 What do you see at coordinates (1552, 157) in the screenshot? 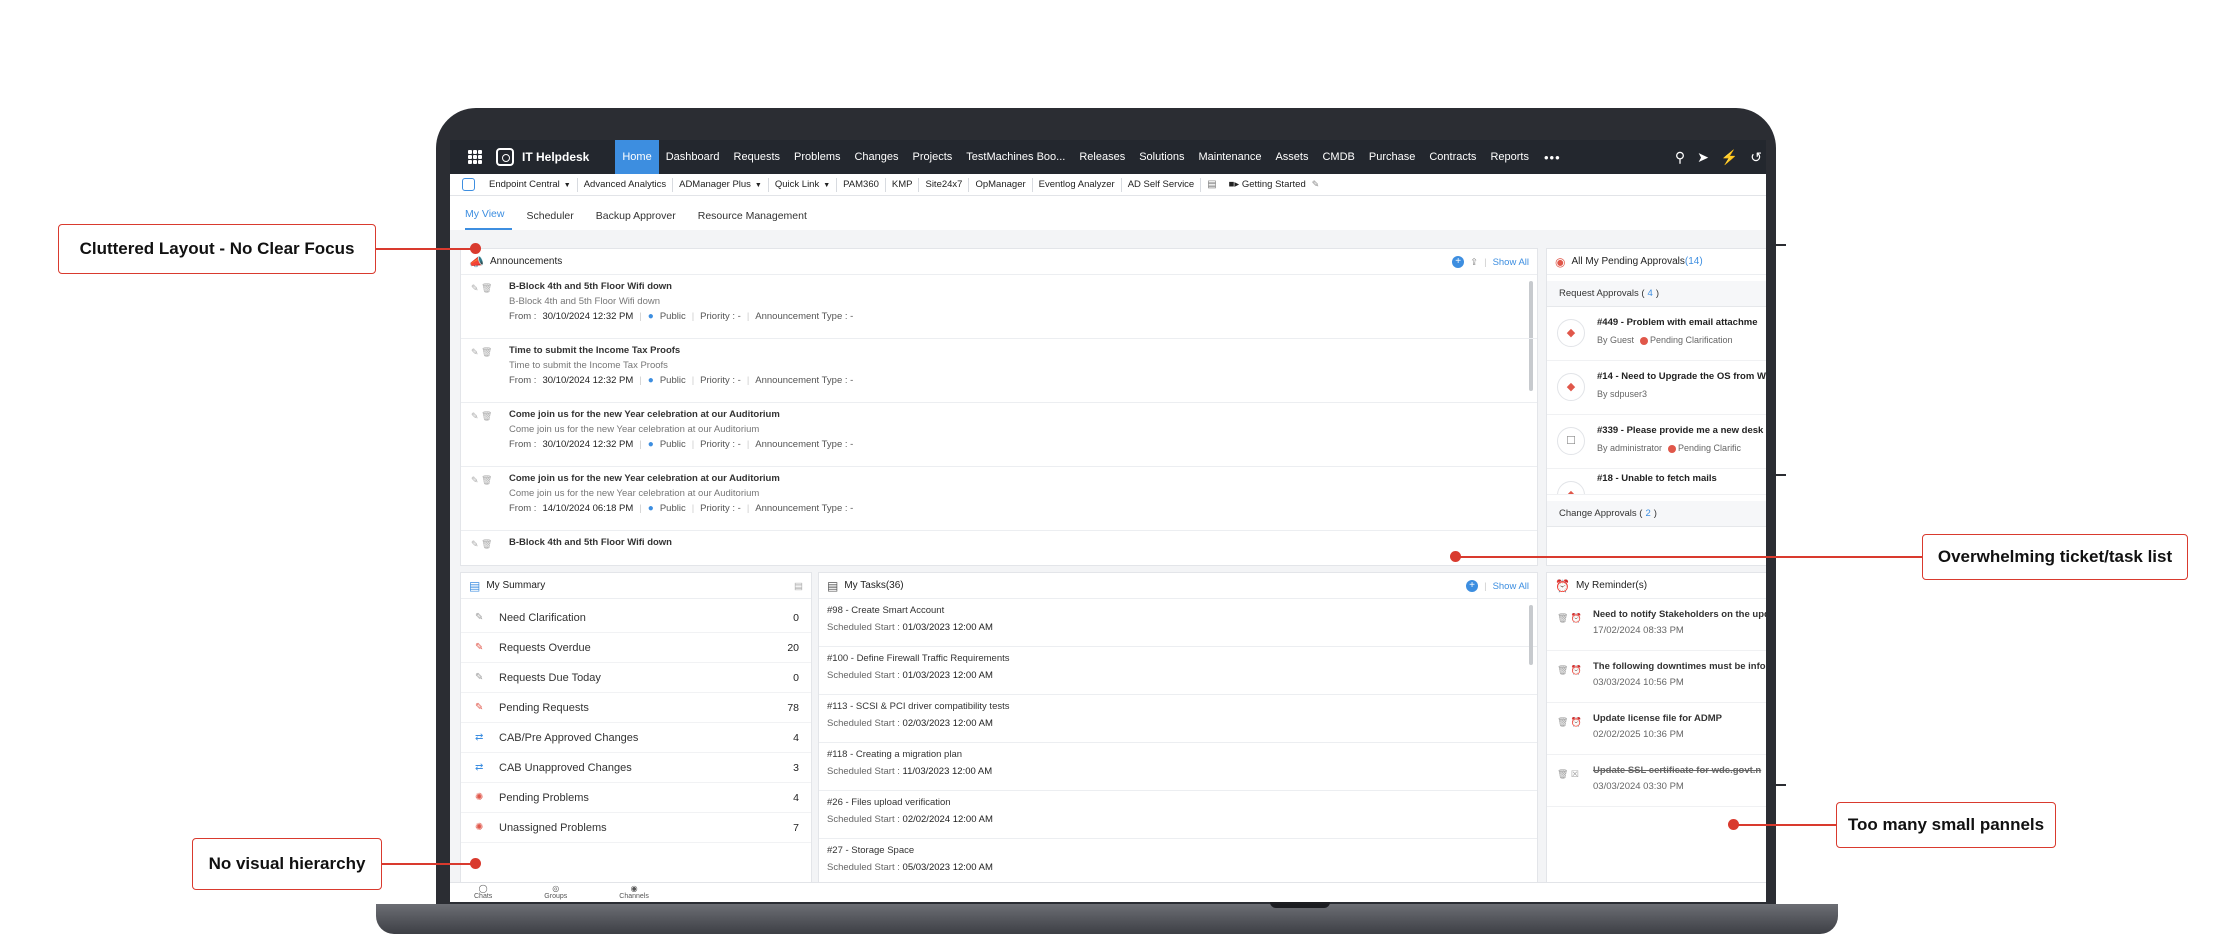
I see `nav-more-icon: •••` at bounding box center [1552, 157].